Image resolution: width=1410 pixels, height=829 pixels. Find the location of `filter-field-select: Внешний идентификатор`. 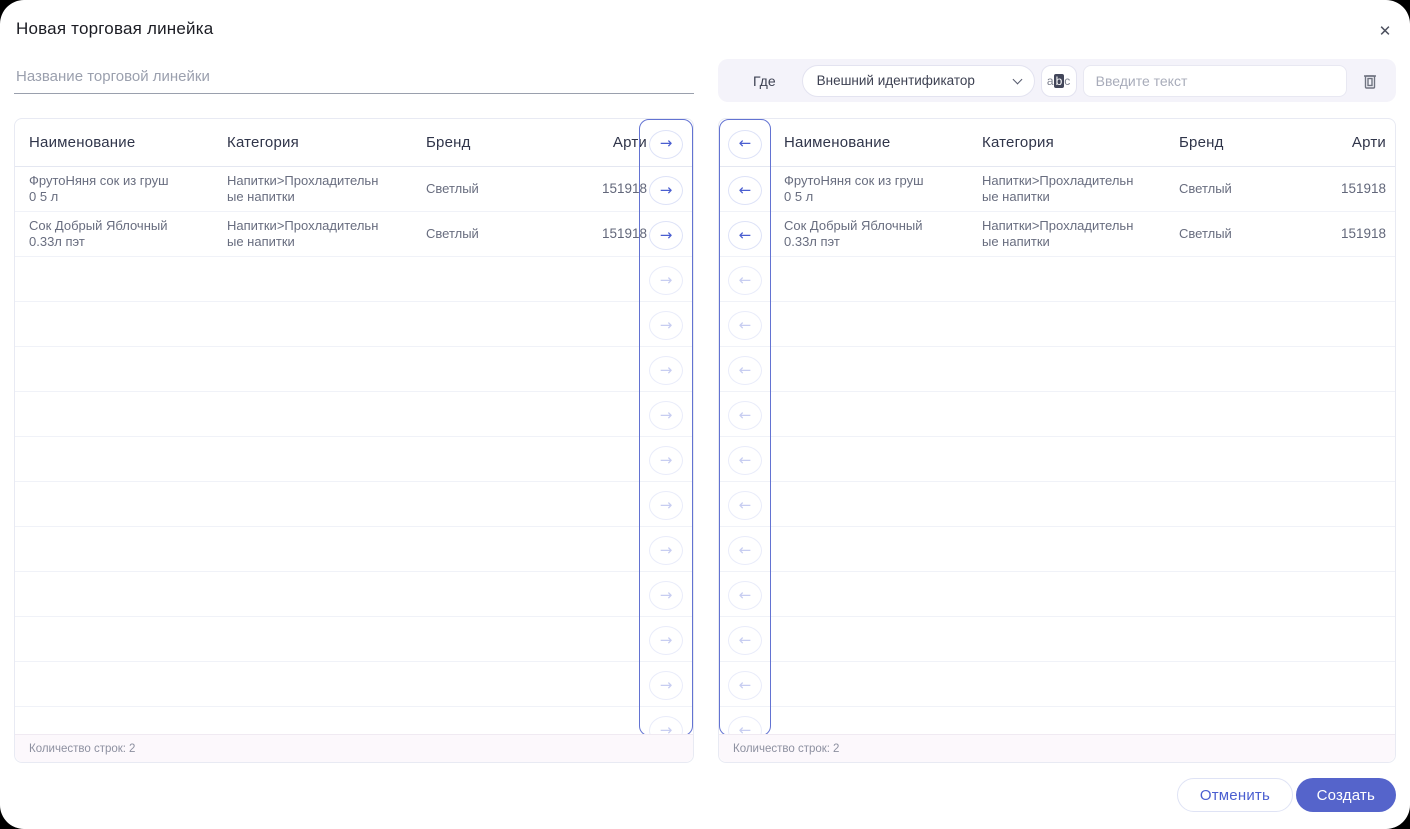

filter-field-select: Внешний идентификатор is located at coordinates (918, 80).